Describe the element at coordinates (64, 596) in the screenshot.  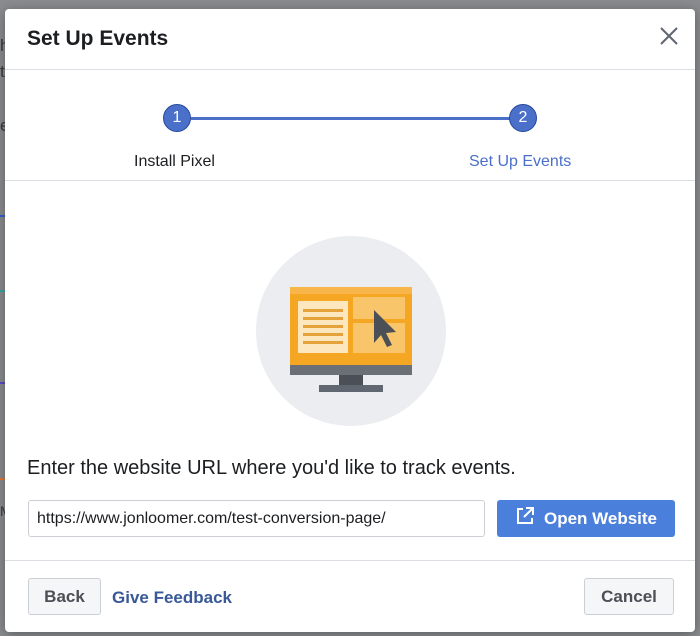
I see `back-button: Back` at that location.